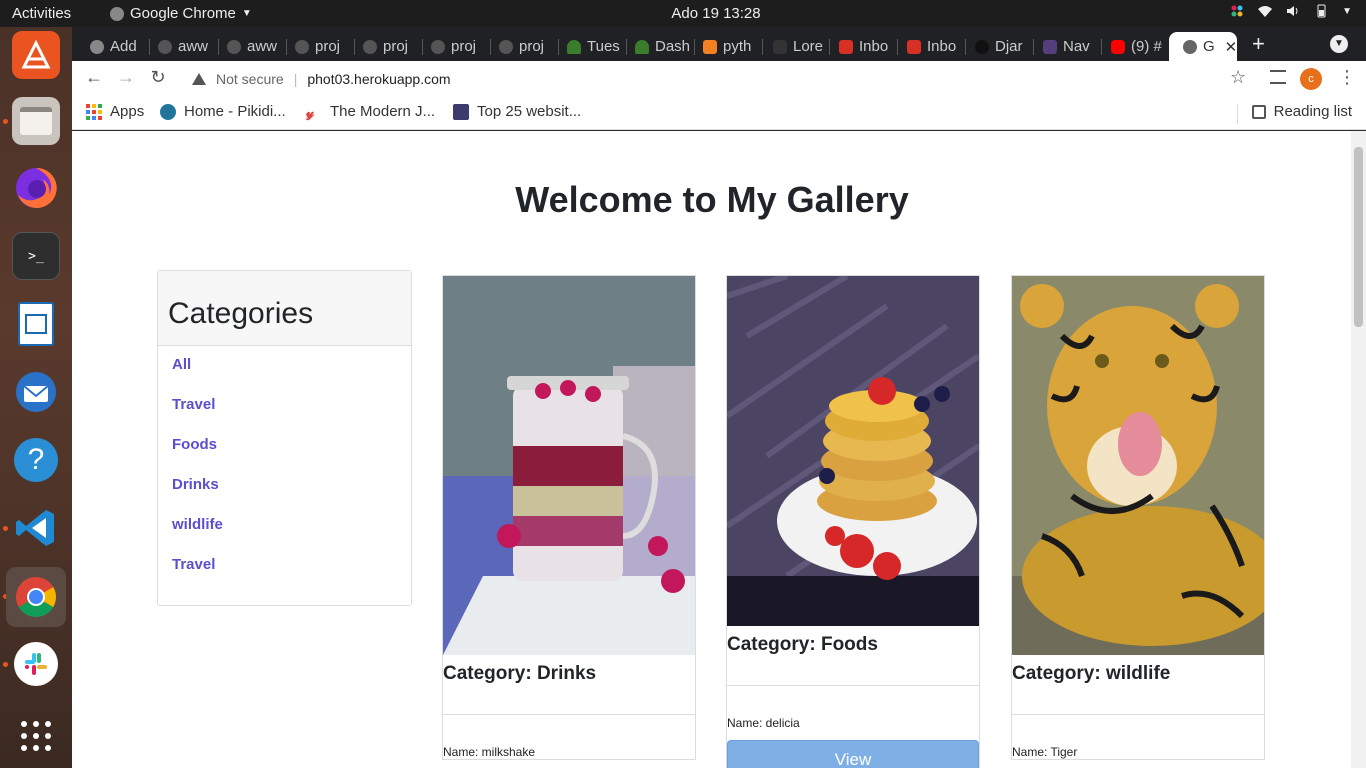  I want to click on pancakes-photo, so click(853, 449).